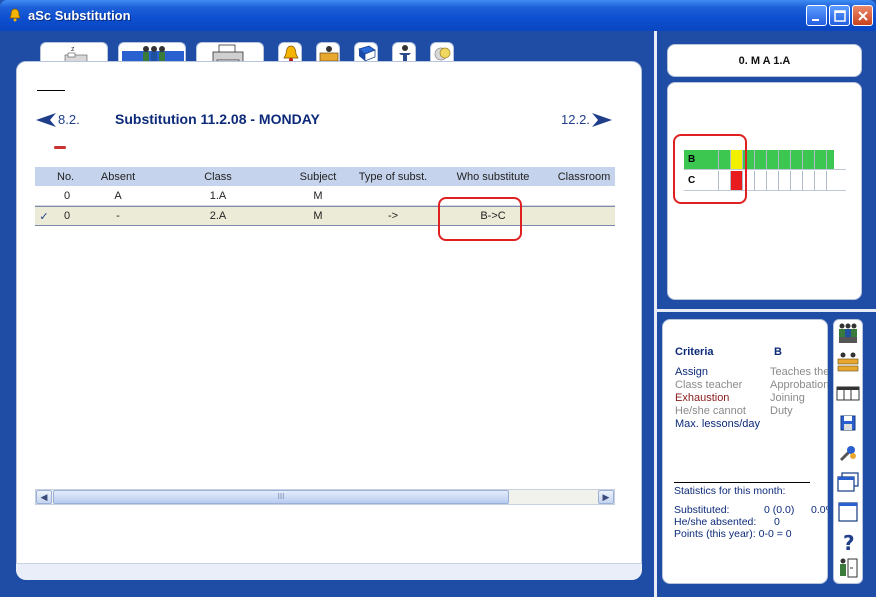 The width and height of the screenshot is (876, 597). I want to click on svg-text: z, so click(73, 49).